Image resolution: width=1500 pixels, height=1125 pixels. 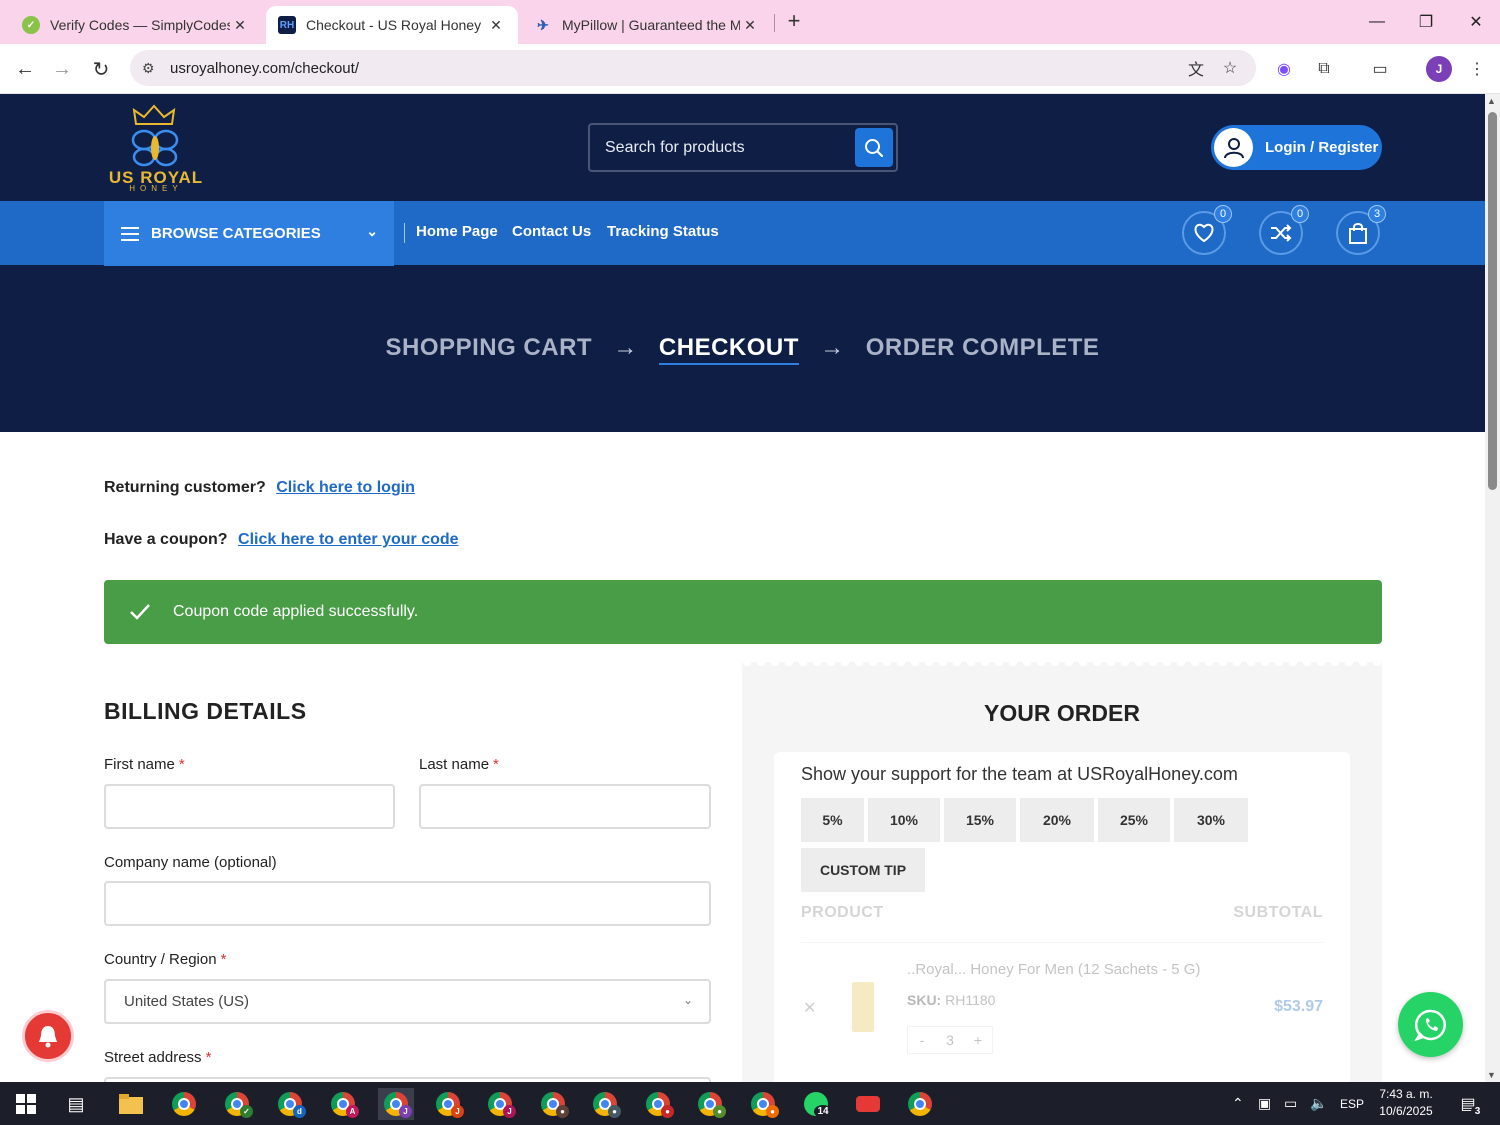 I want to click on login-register-button: Login / Register, so click(x=1296, y=147).